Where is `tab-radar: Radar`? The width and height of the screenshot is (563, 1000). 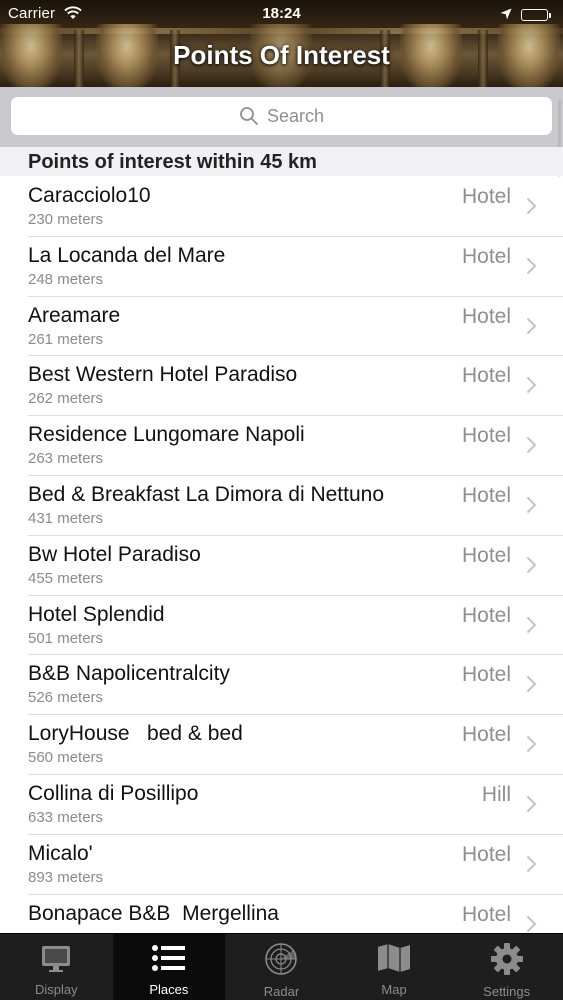 tab-radar: Radar is located at coordinates (281, 967).